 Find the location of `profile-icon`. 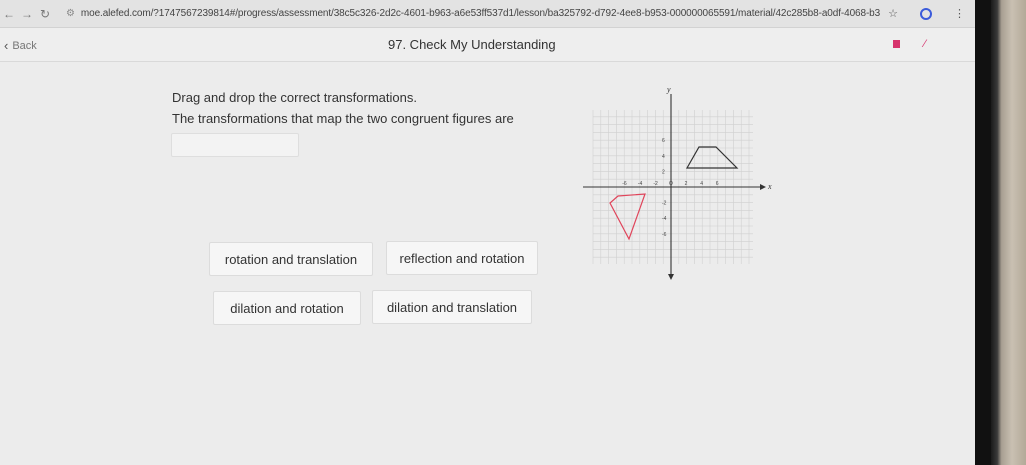

profile-icon is located at coordinates (926, 13).